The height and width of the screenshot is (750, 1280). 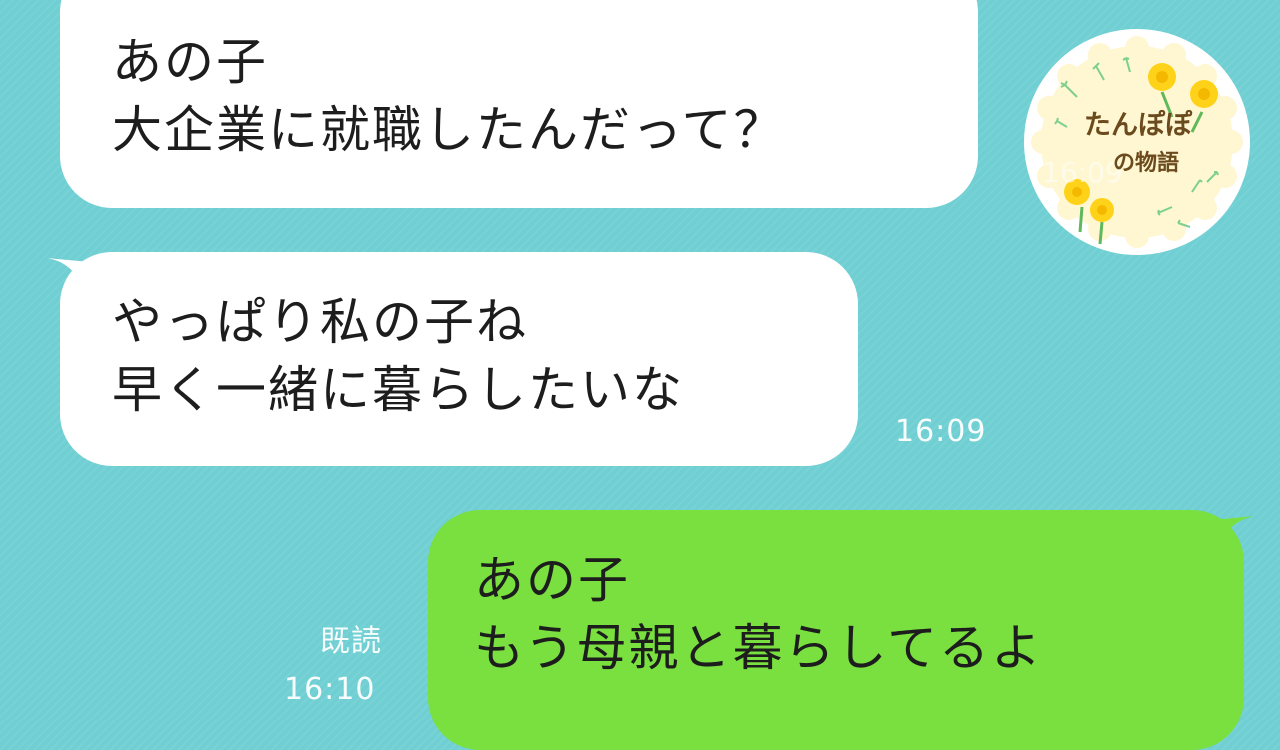 What do you see at coordinates (330, 689) in the screenshot?
I see `message-timestamp: 16:10` at bounding box center [330, 689].